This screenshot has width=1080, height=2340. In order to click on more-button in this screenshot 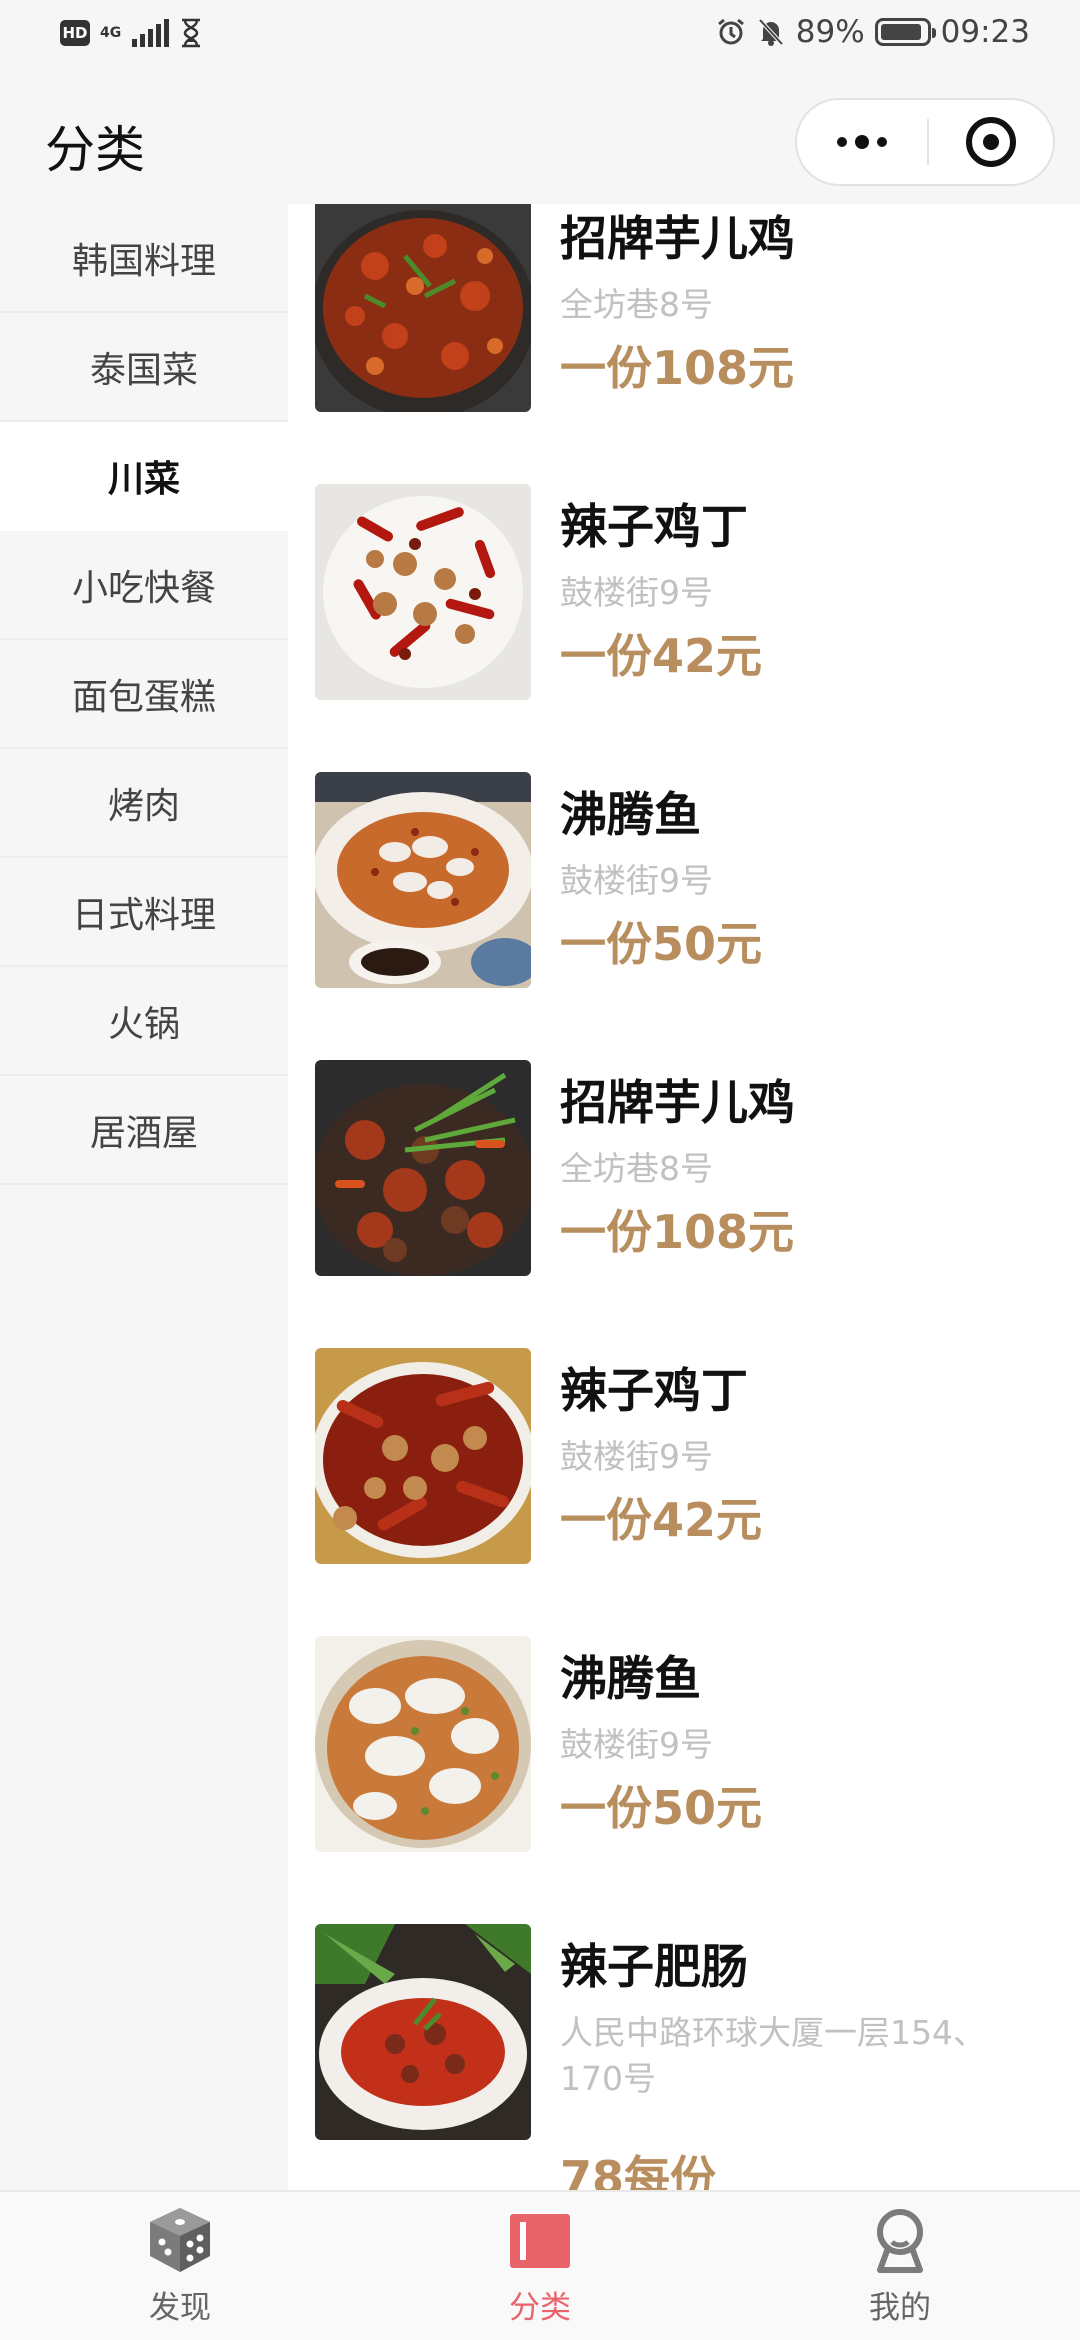, I will do `click(862, 142)`.